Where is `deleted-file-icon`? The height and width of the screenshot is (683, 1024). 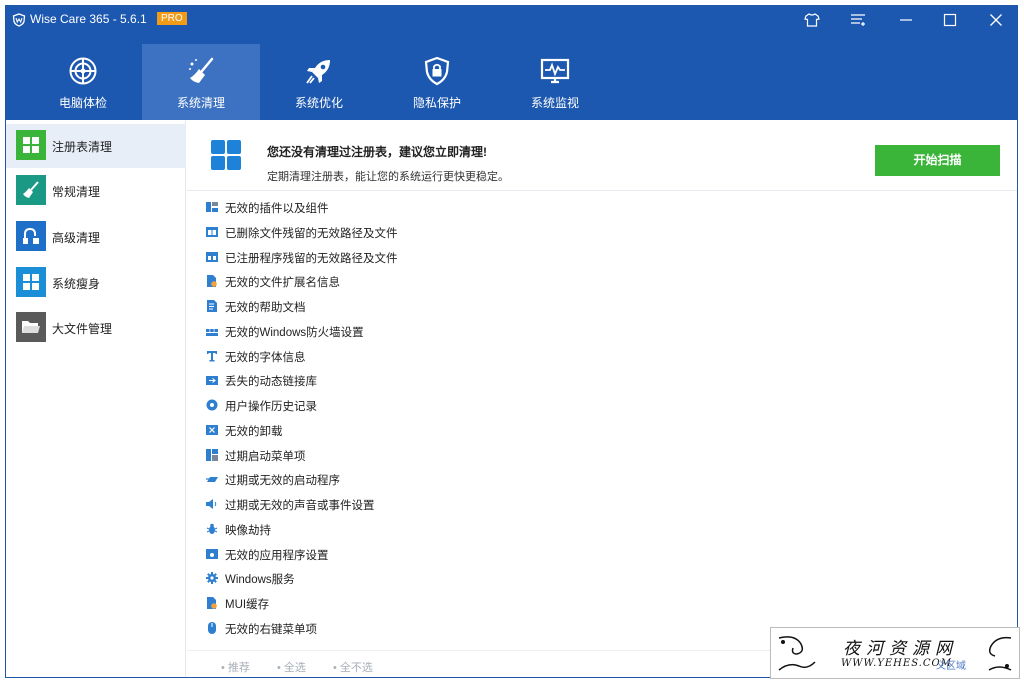
deleted-file-icon is located at coordinates (212, 232).